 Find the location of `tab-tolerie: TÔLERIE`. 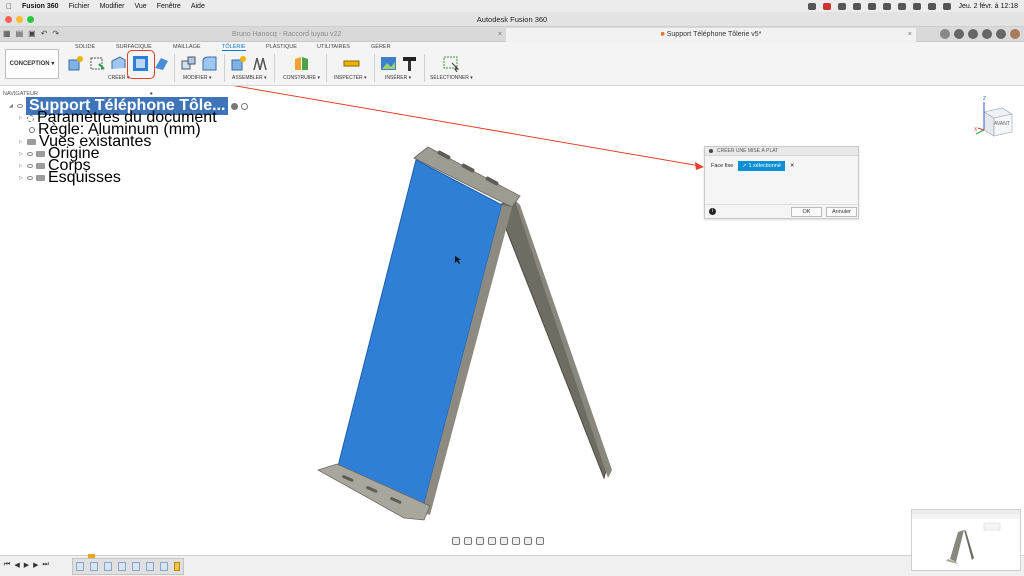

tab-tolerie: TÔLERIE is located at coordinates (234, 47).